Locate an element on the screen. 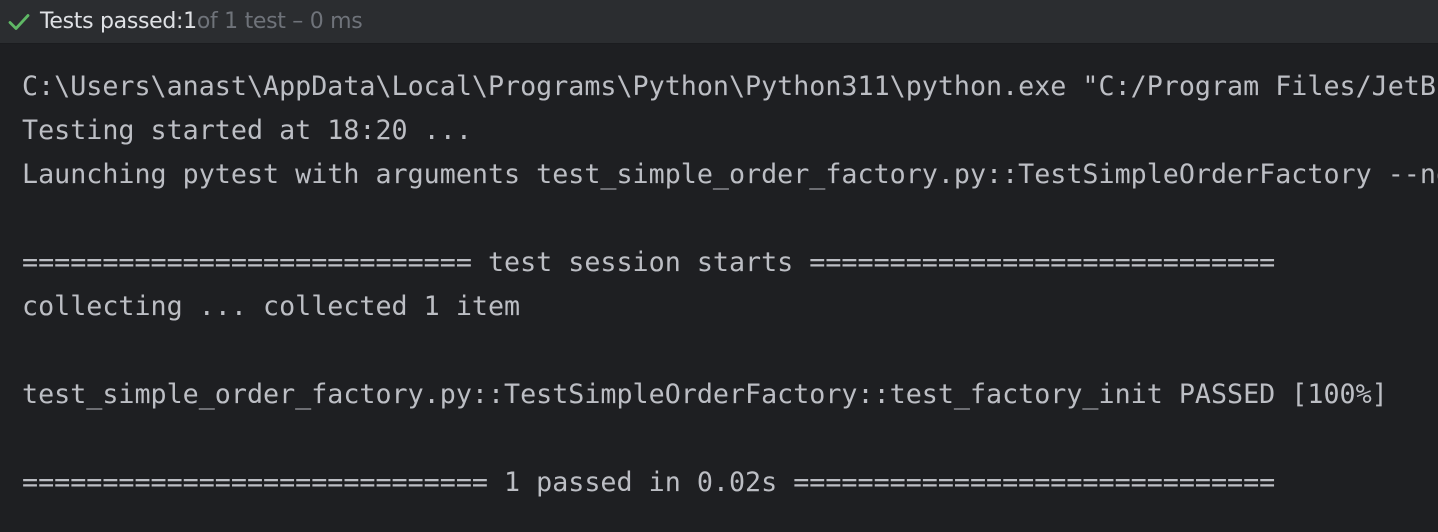 Image resolution: width=1438 pixels, height=532 pixels. passed-count: 1 is located at coordinates (190, 21).